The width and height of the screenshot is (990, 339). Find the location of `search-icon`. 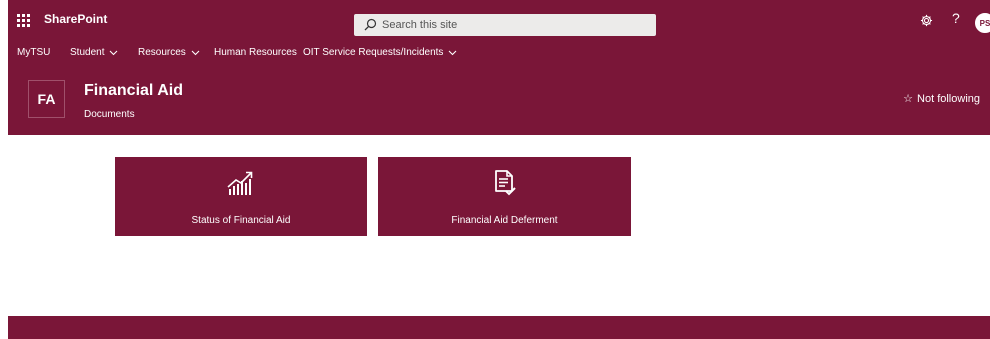

search-icon is located at coordinates (370, 24).